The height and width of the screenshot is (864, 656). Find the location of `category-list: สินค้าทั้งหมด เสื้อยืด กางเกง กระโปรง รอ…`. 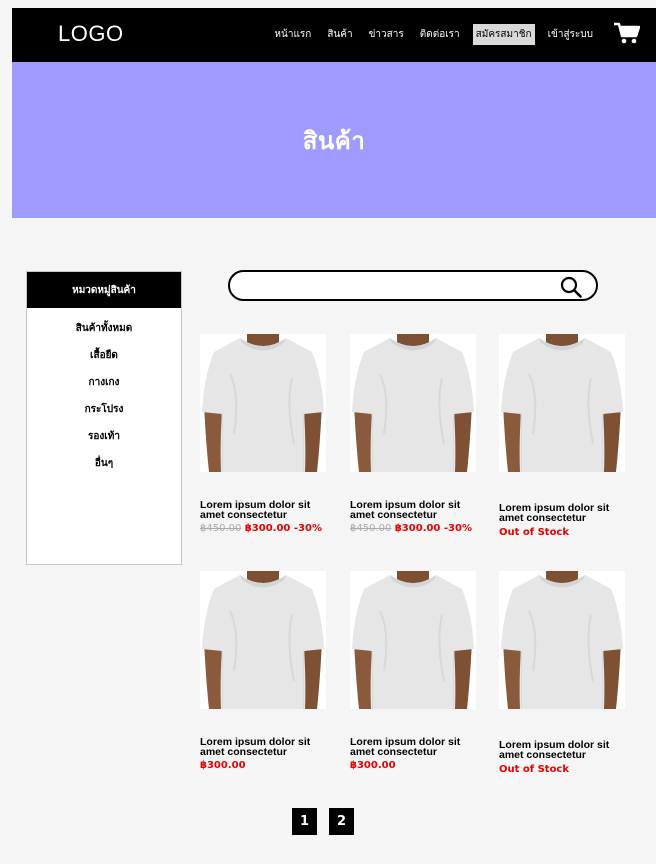

category-list: สินค้าทั้งหมด เสื้อยืด กางเกง กระโปรง รอ… is located at coordinates (104, 395).